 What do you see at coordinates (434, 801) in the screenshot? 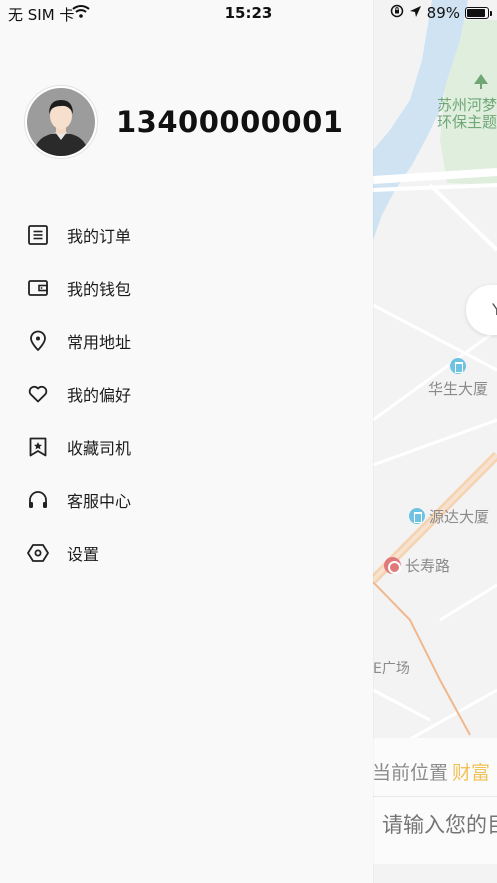
I see `location-card: 当前位置 财富` at bounding box center [434, 801].